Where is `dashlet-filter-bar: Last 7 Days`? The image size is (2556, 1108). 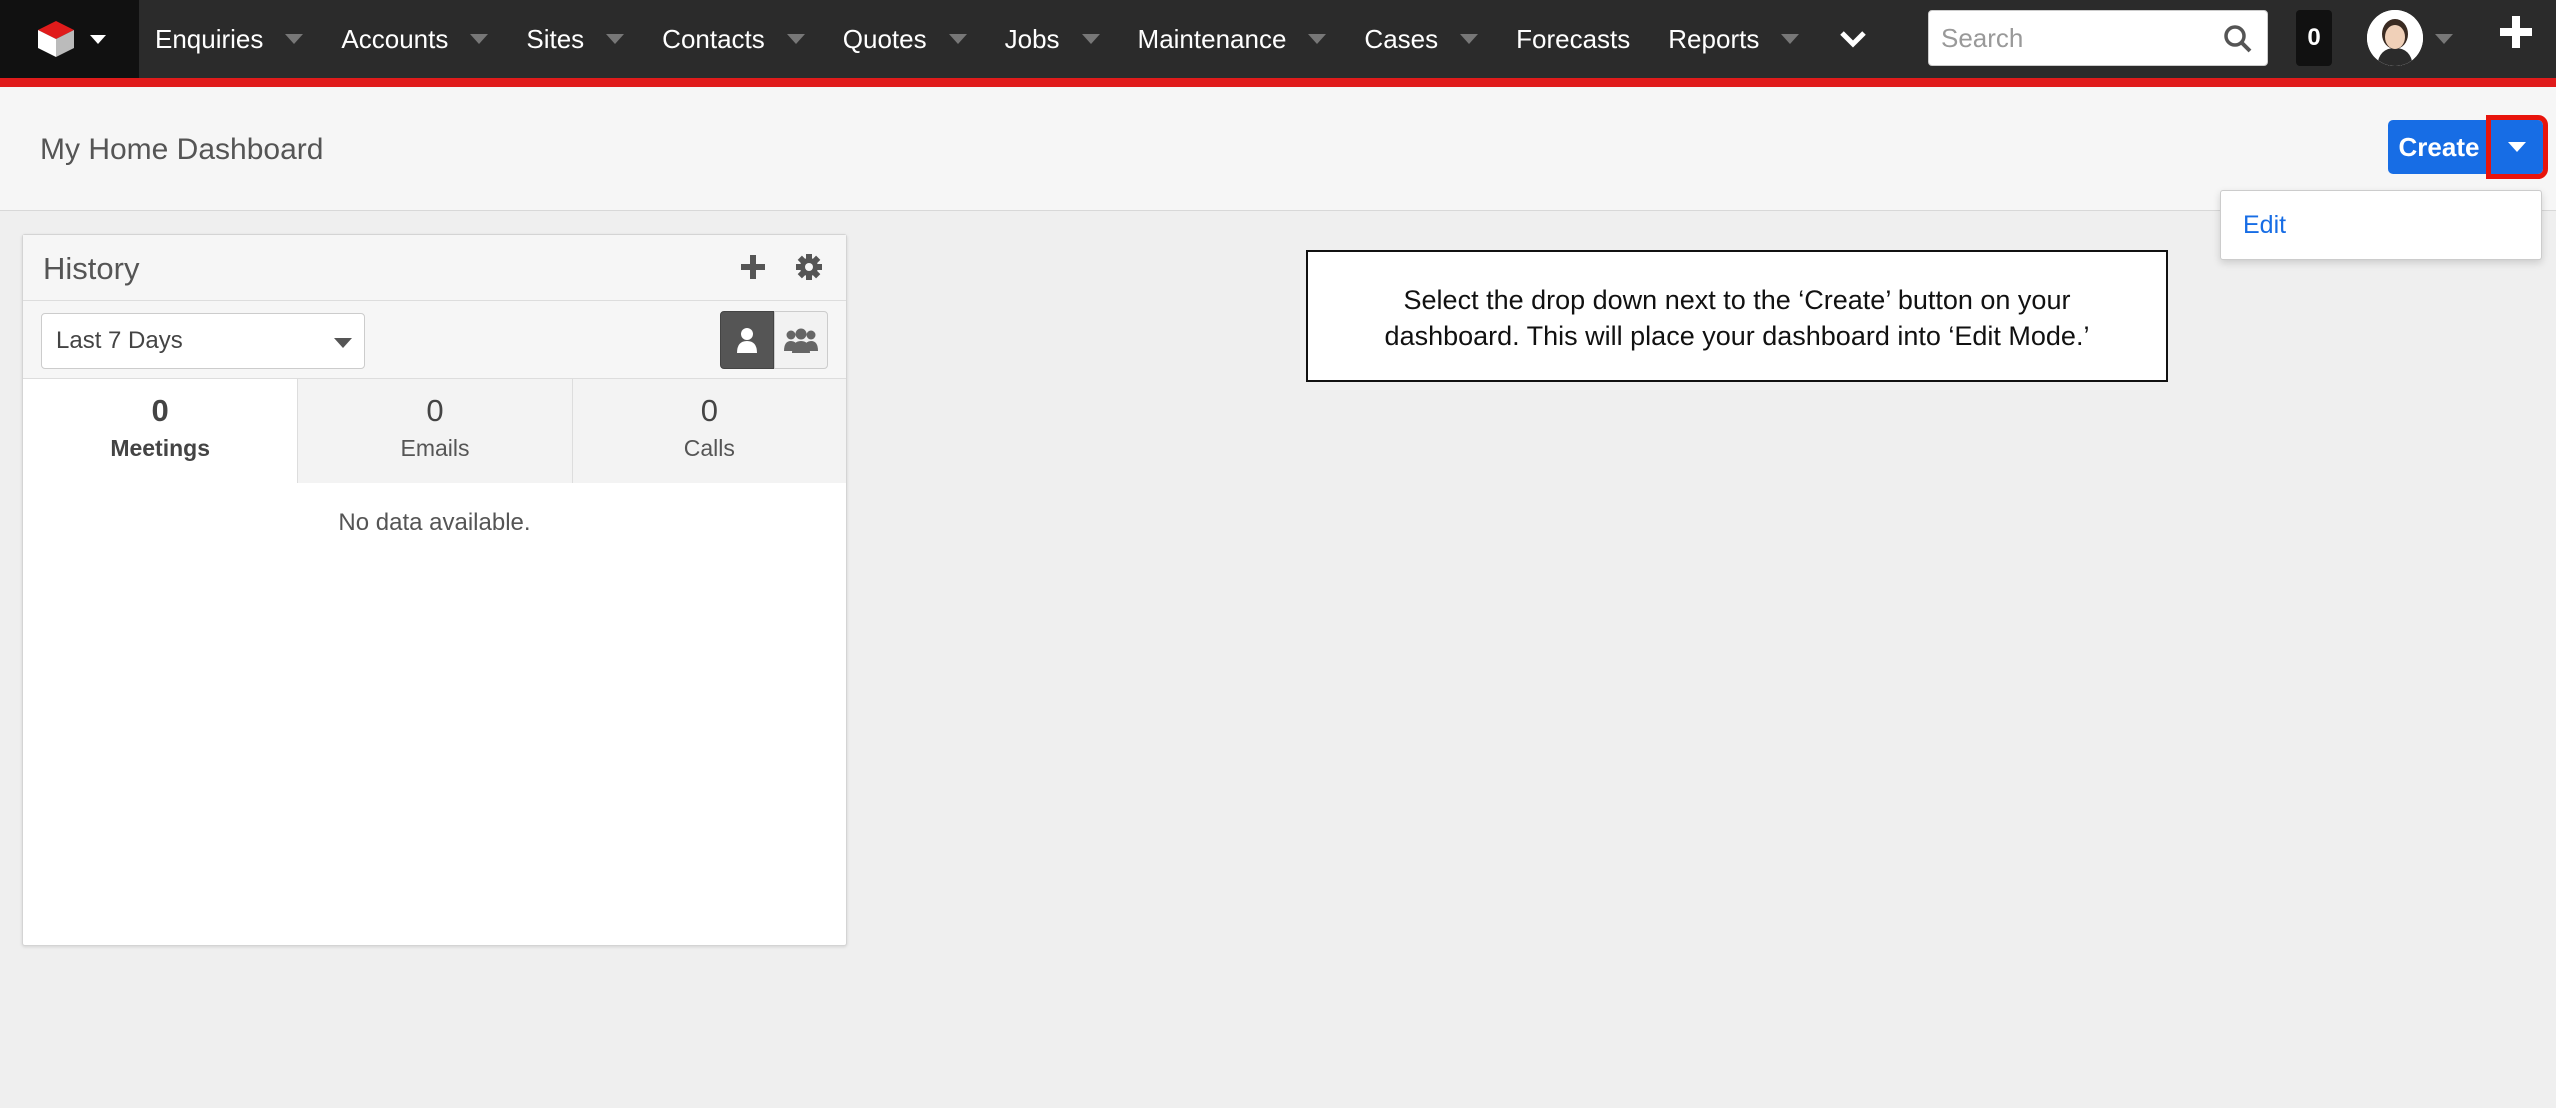 dashlet-filter-bar: Last 7 Days is located at coordinates (434, 340).